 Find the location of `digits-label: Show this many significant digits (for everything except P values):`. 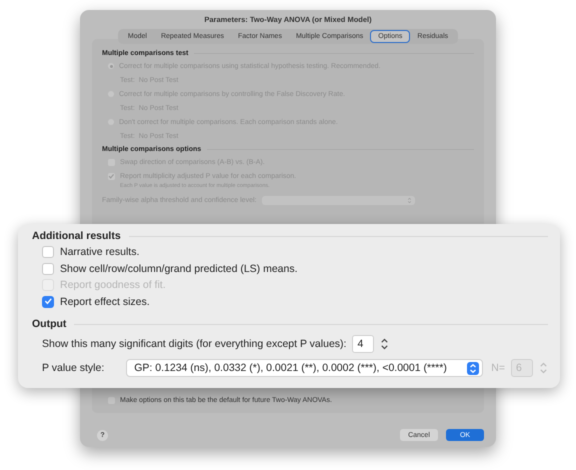

digits-label: Show this many significant digits (for everything except P values): is located at coordinates (194, 344).